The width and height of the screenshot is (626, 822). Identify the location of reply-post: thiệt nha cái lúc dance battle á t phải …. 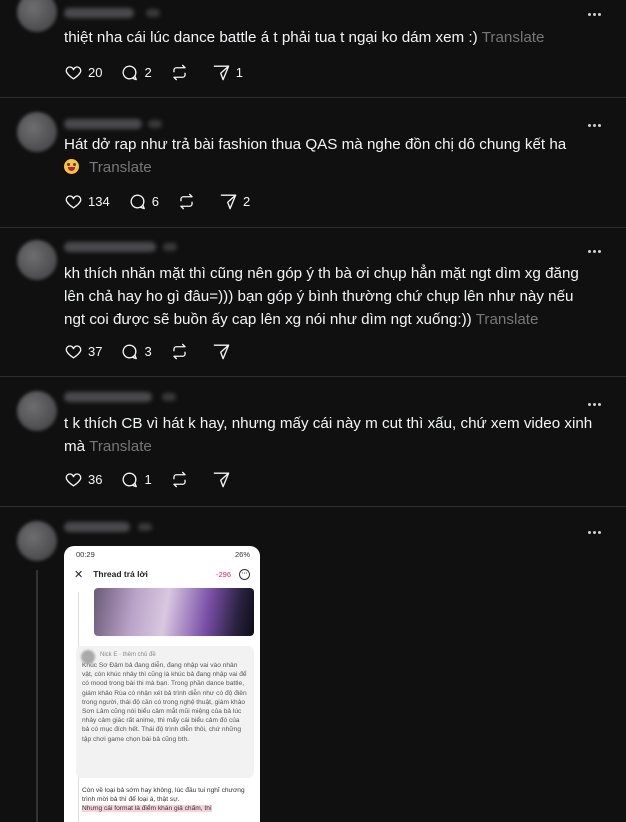
(313, 49).